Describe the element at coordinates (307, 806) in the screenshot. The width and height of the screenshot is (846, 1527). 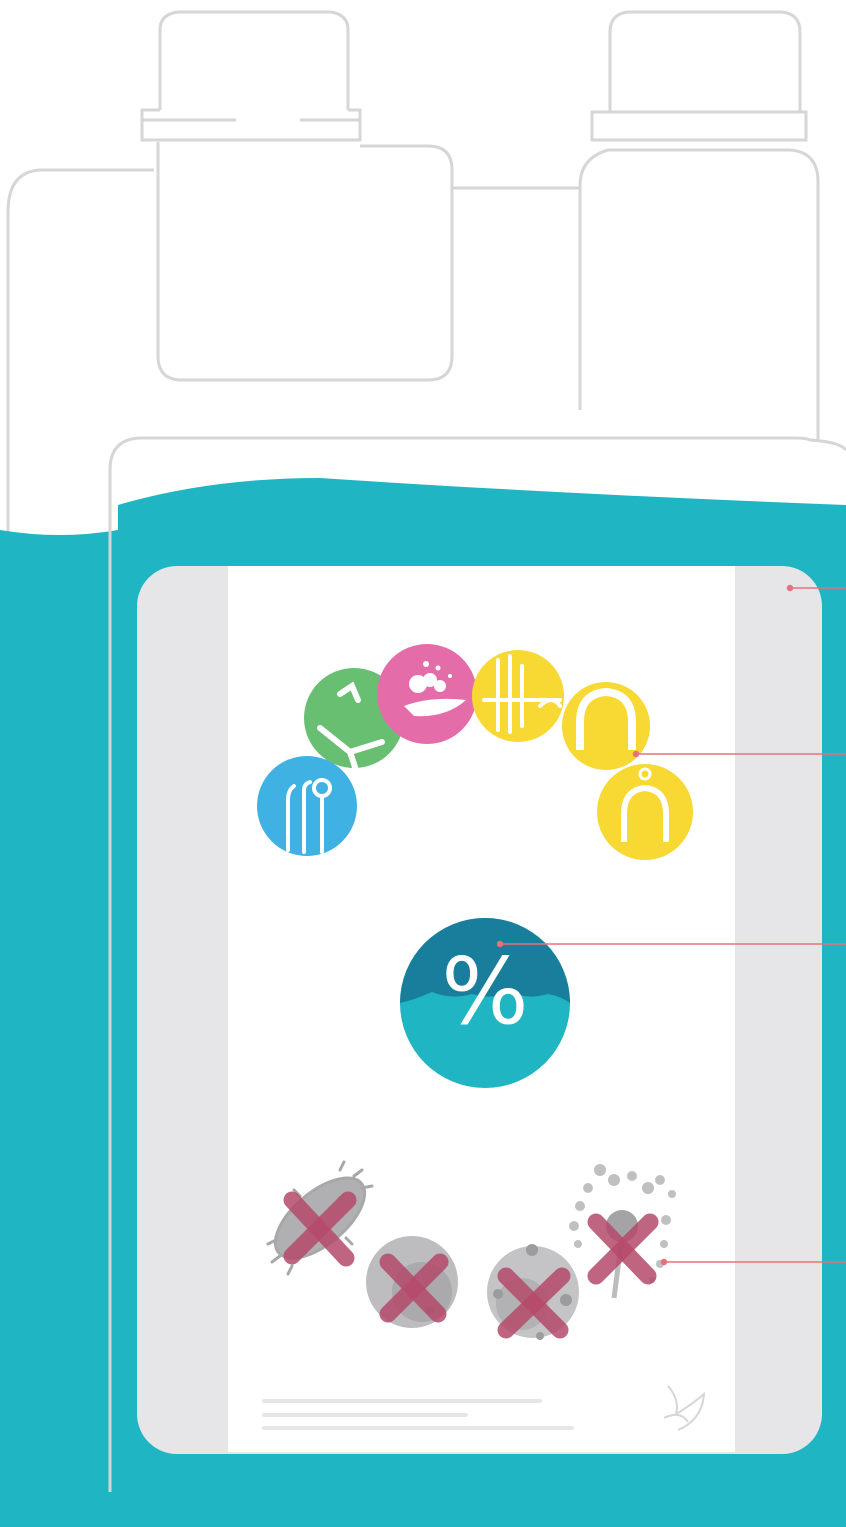
I see `dental-instruments-icon` at that location.